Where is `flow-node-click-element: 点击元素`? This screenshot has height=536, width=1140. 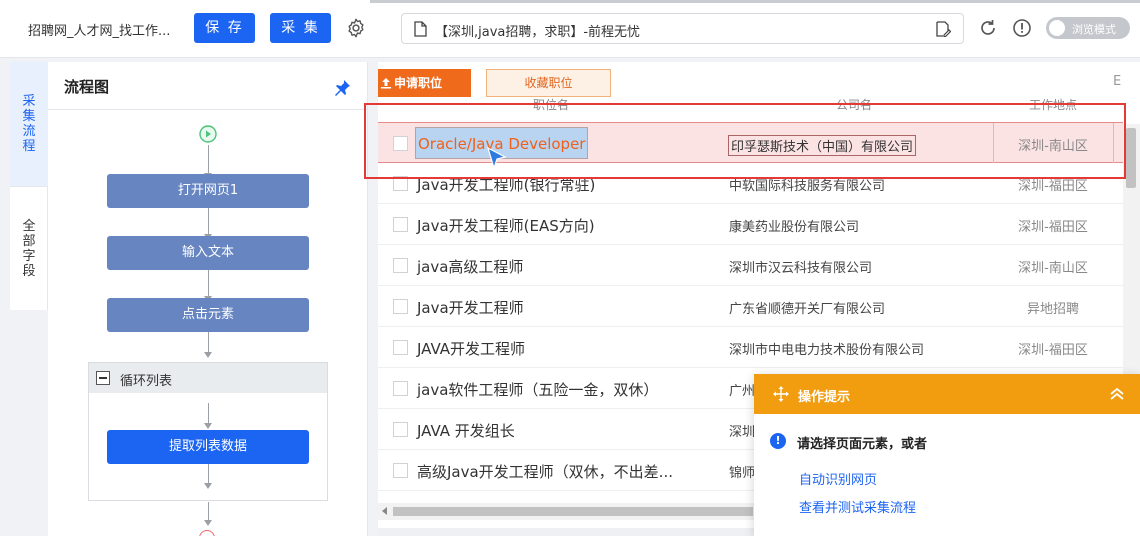 flow-node-click-element: 点击元素 is located at coordinates (208, 315).